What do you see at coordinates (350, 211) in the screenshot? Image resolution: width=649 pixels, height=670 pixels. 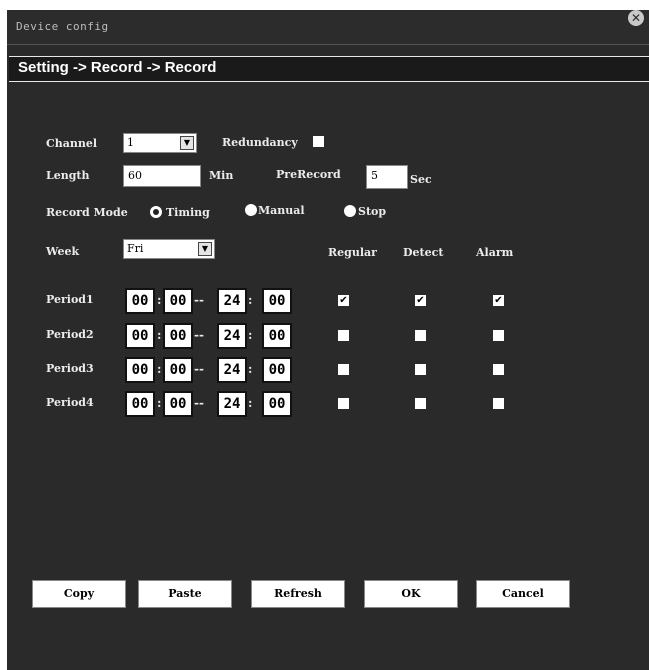 I see `stop-radio` at bounding box center [350, 211].